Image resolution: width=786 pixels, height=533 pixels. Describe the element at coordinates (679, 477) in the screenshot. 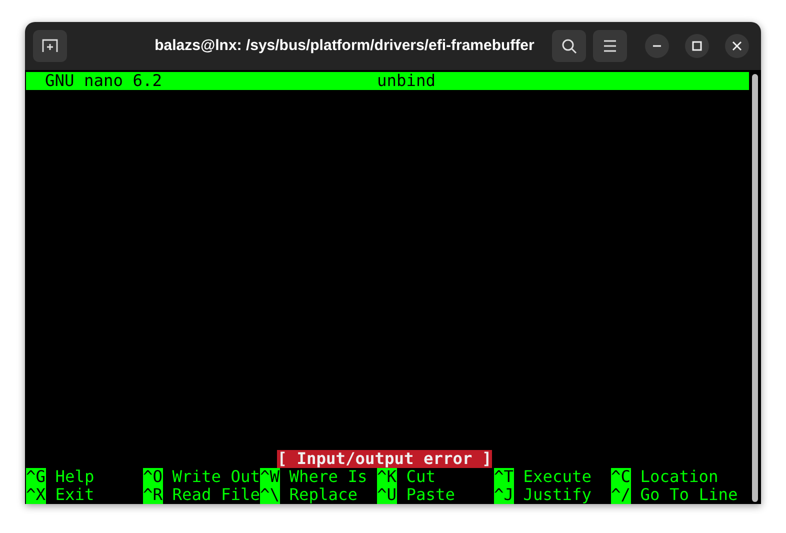

I see `shortcut-label: Location` at that location.